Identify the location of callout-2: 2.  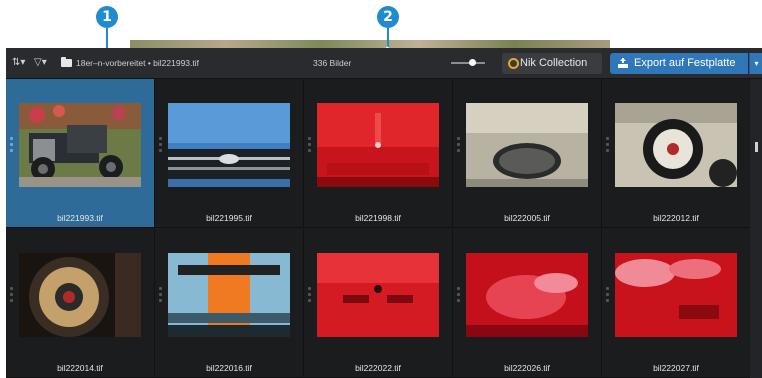
(388, 17).